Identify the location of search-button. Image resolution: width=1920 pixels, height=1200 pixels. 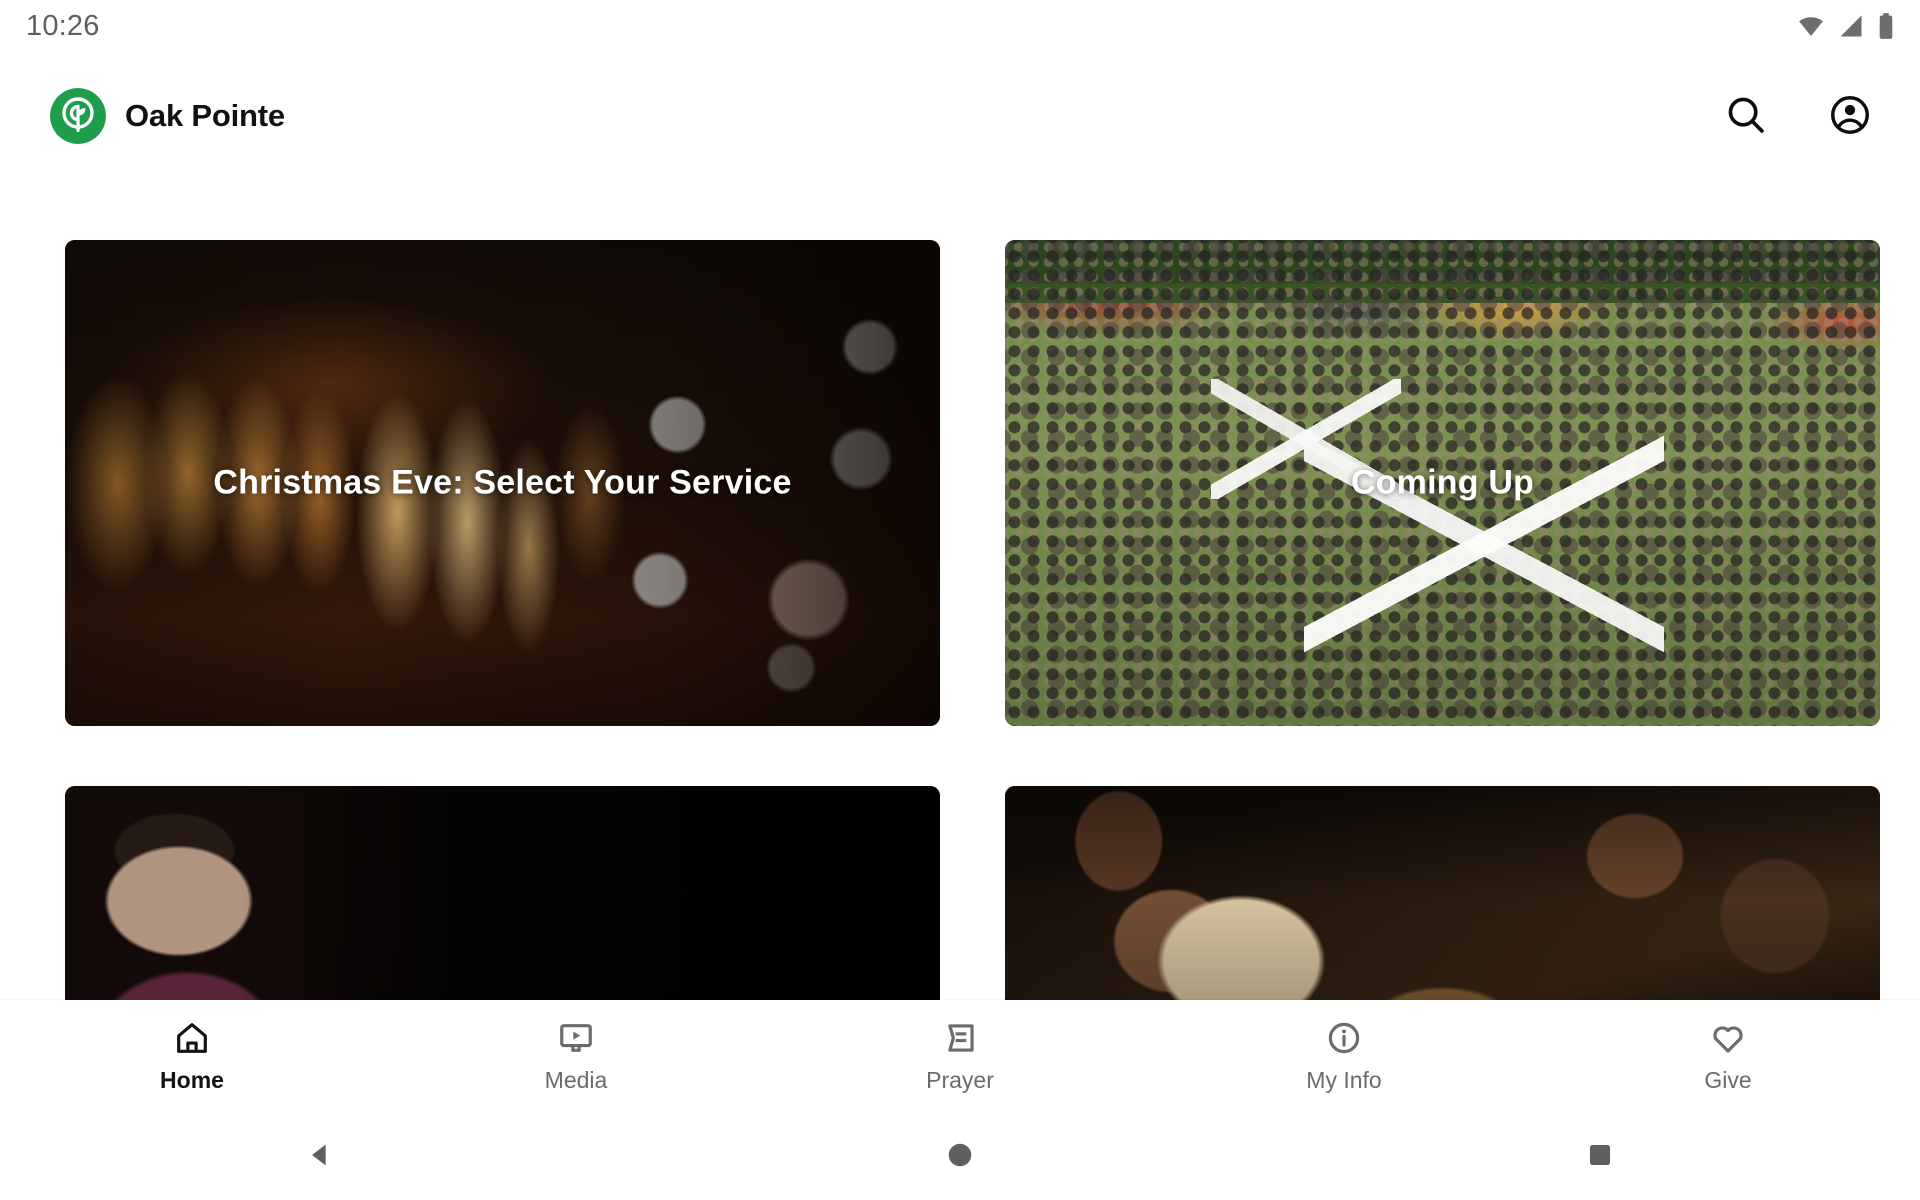
(1746, 116).